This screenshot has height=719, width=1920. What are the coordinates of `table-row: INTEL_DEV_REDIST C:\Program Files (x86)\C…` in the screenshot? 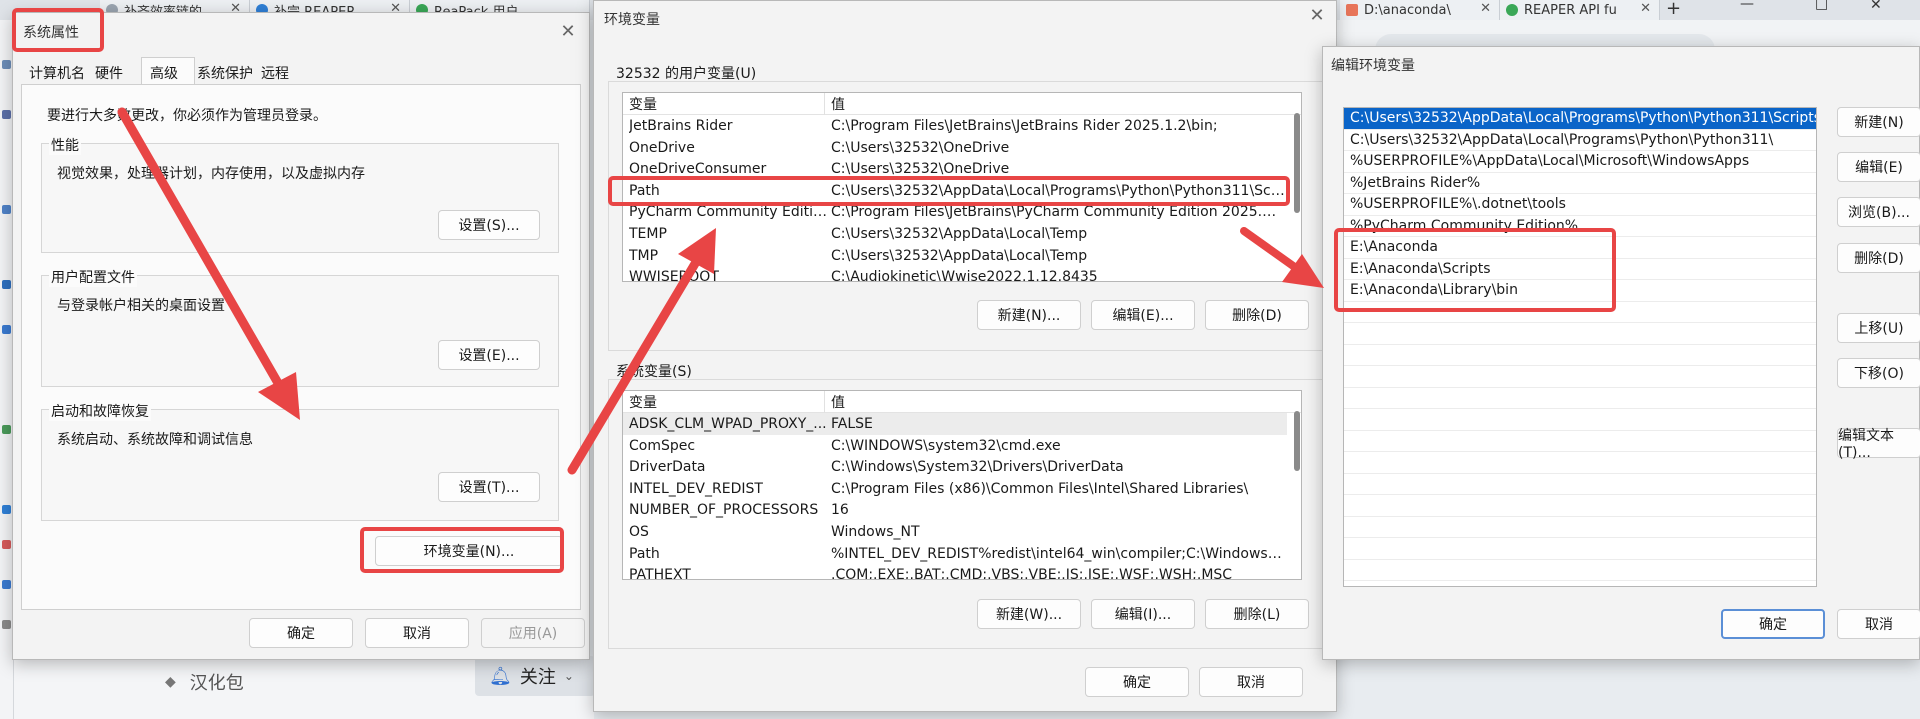 It's located at (955, 489).